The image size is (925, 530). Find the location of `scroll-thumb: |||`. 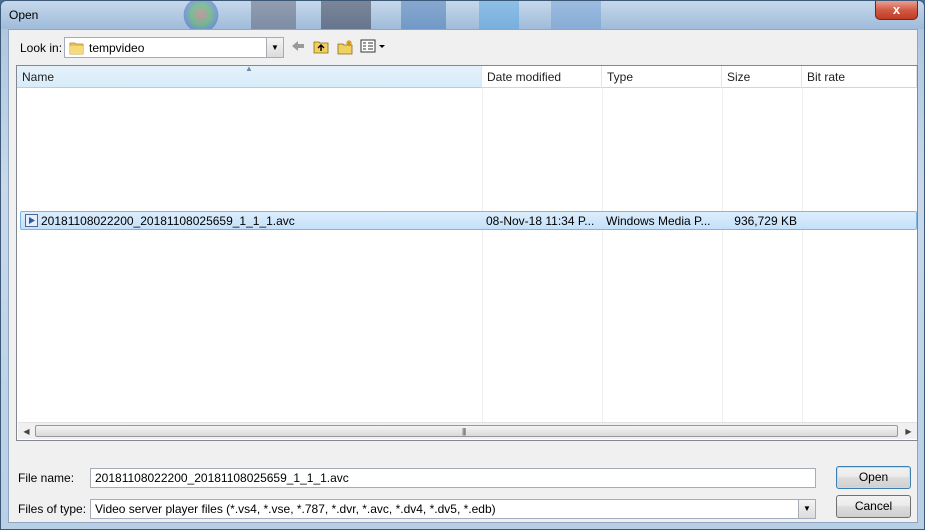

scroll-thumb: ||| is located at coordinates (466, 431).